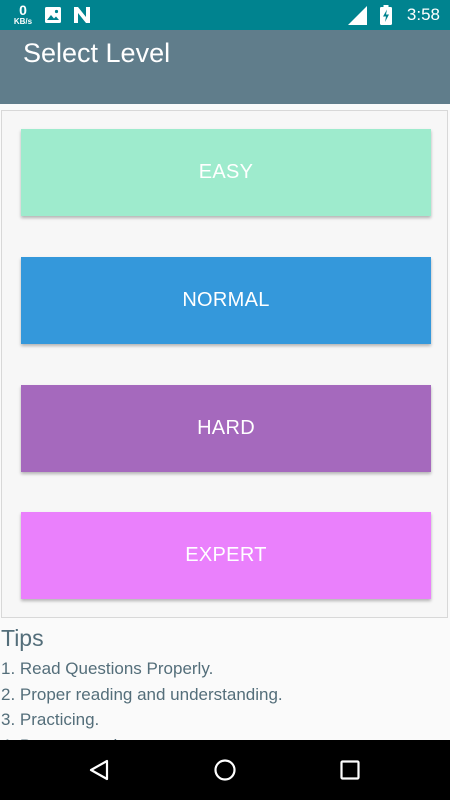 The image size is (450, 800). Describe the element at coordinates (226, 300) in the screenshot. I see `normal-level-button: NORMAL` at that location.